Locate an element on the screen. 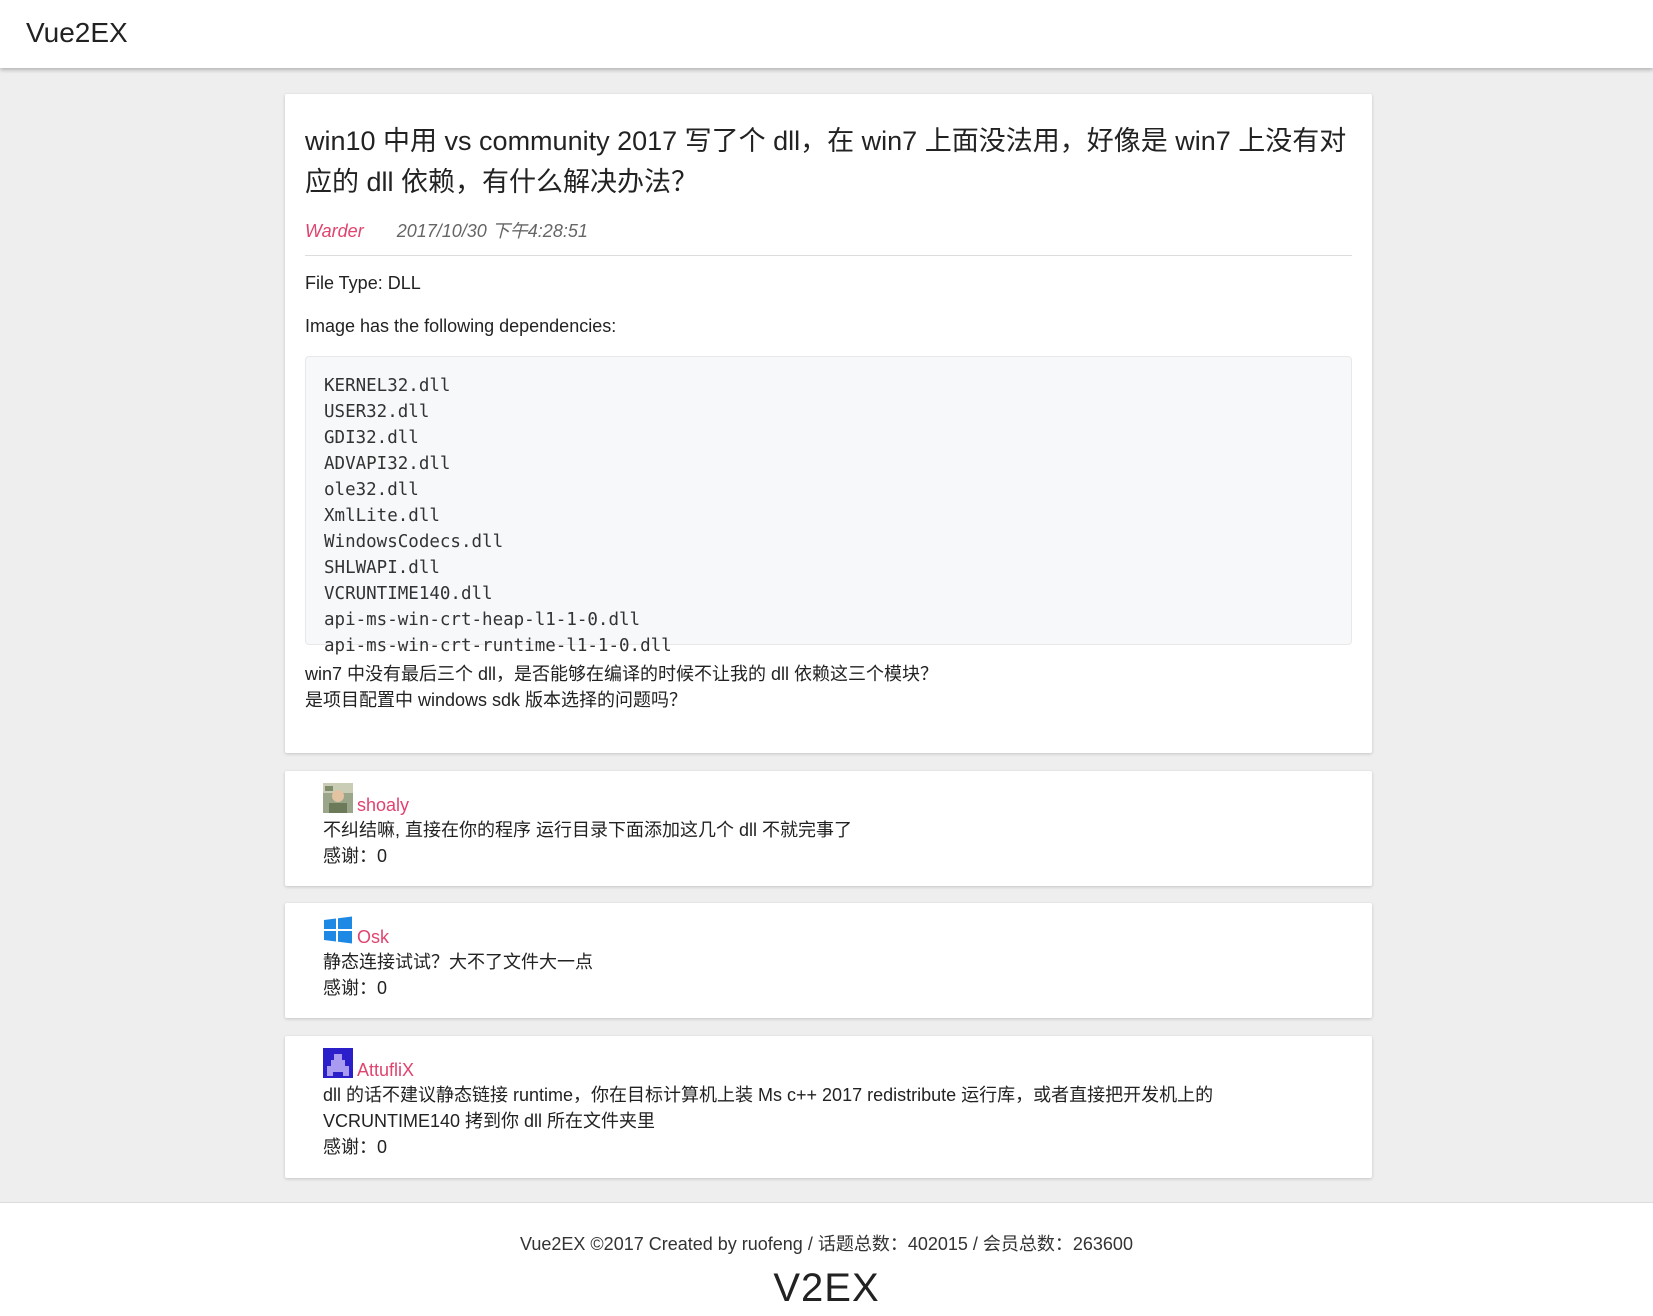 This screenshot has height=1316, width=1653. brand-logo-link: Vue2EX is located at coordinates (77, 33).